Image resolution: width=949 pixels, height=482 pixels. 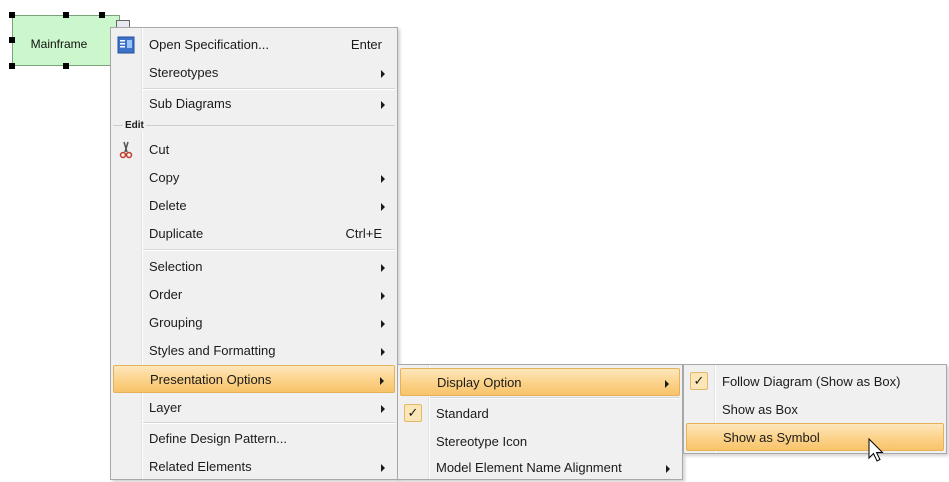 I want to click on menu-item-stereotype-icon: Stereotype Icon, so click(x=540, y=442).